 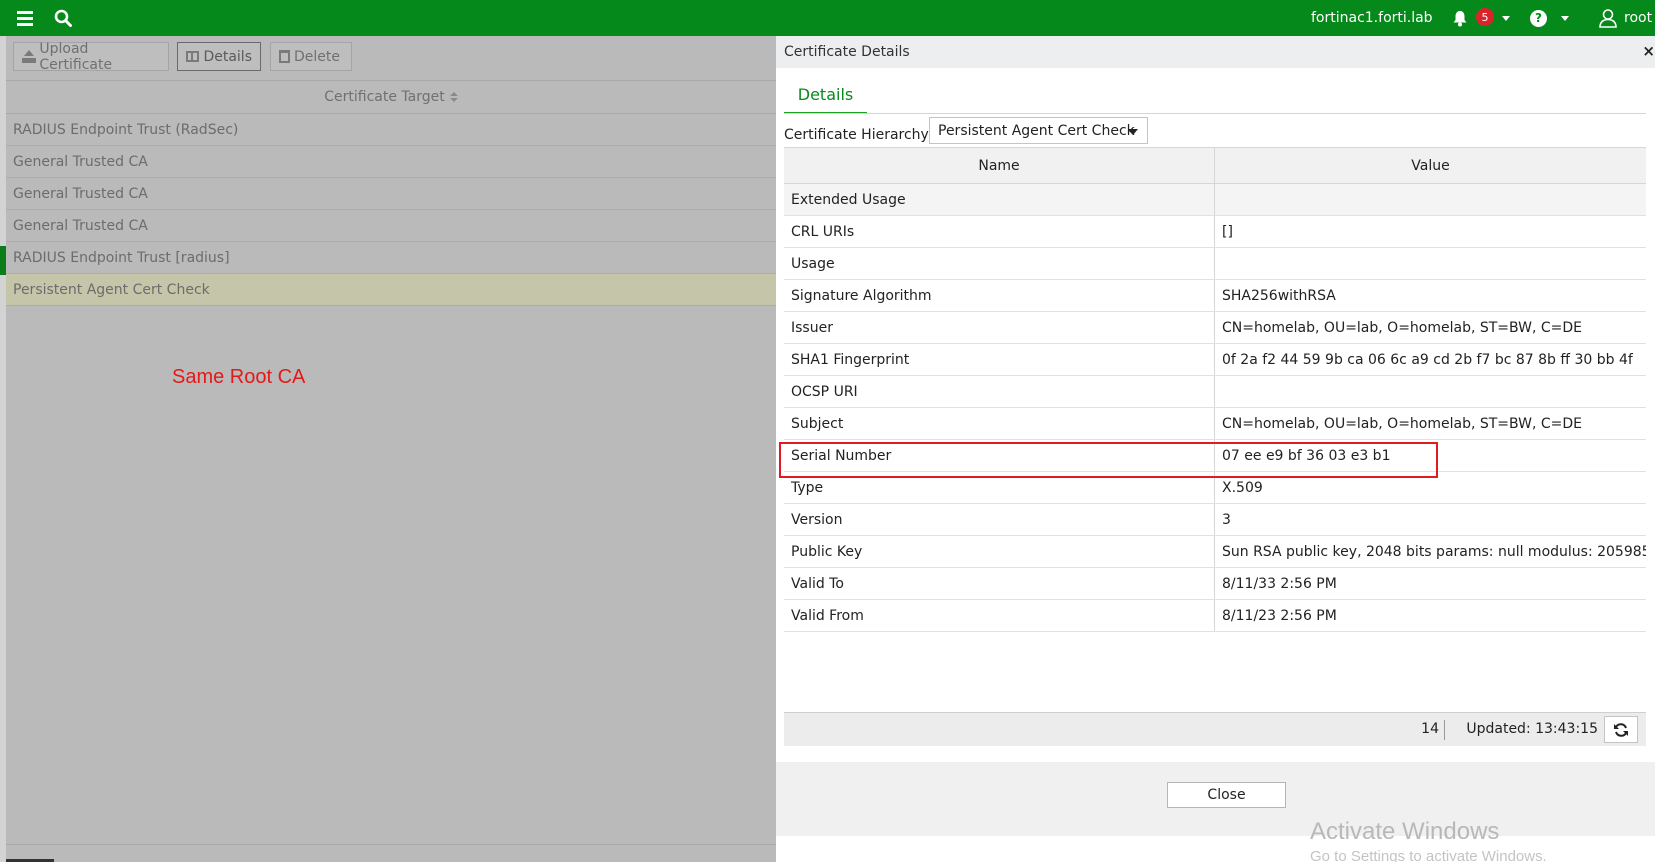 I want to click on field-name: OCSP URI, so click(x=999, y=391).